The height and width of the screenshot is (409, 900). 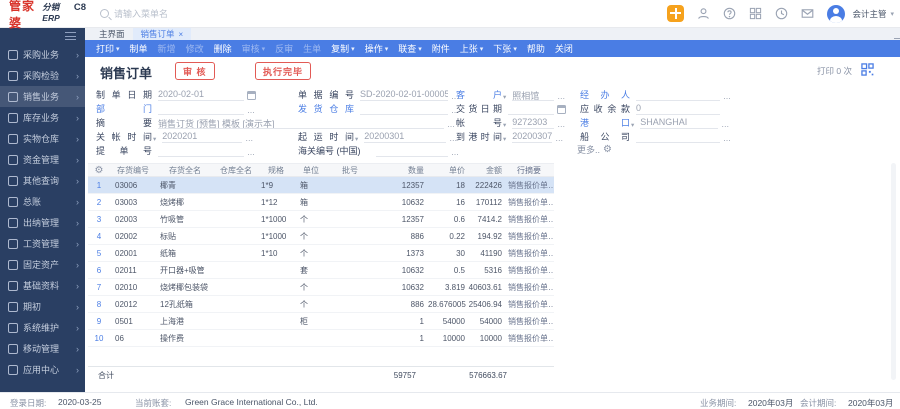 What do you see at coordinates (42, 264) in the screenshot?
I see `sidebar-item: 固定资产 ›` at bounding box center [42, 264].